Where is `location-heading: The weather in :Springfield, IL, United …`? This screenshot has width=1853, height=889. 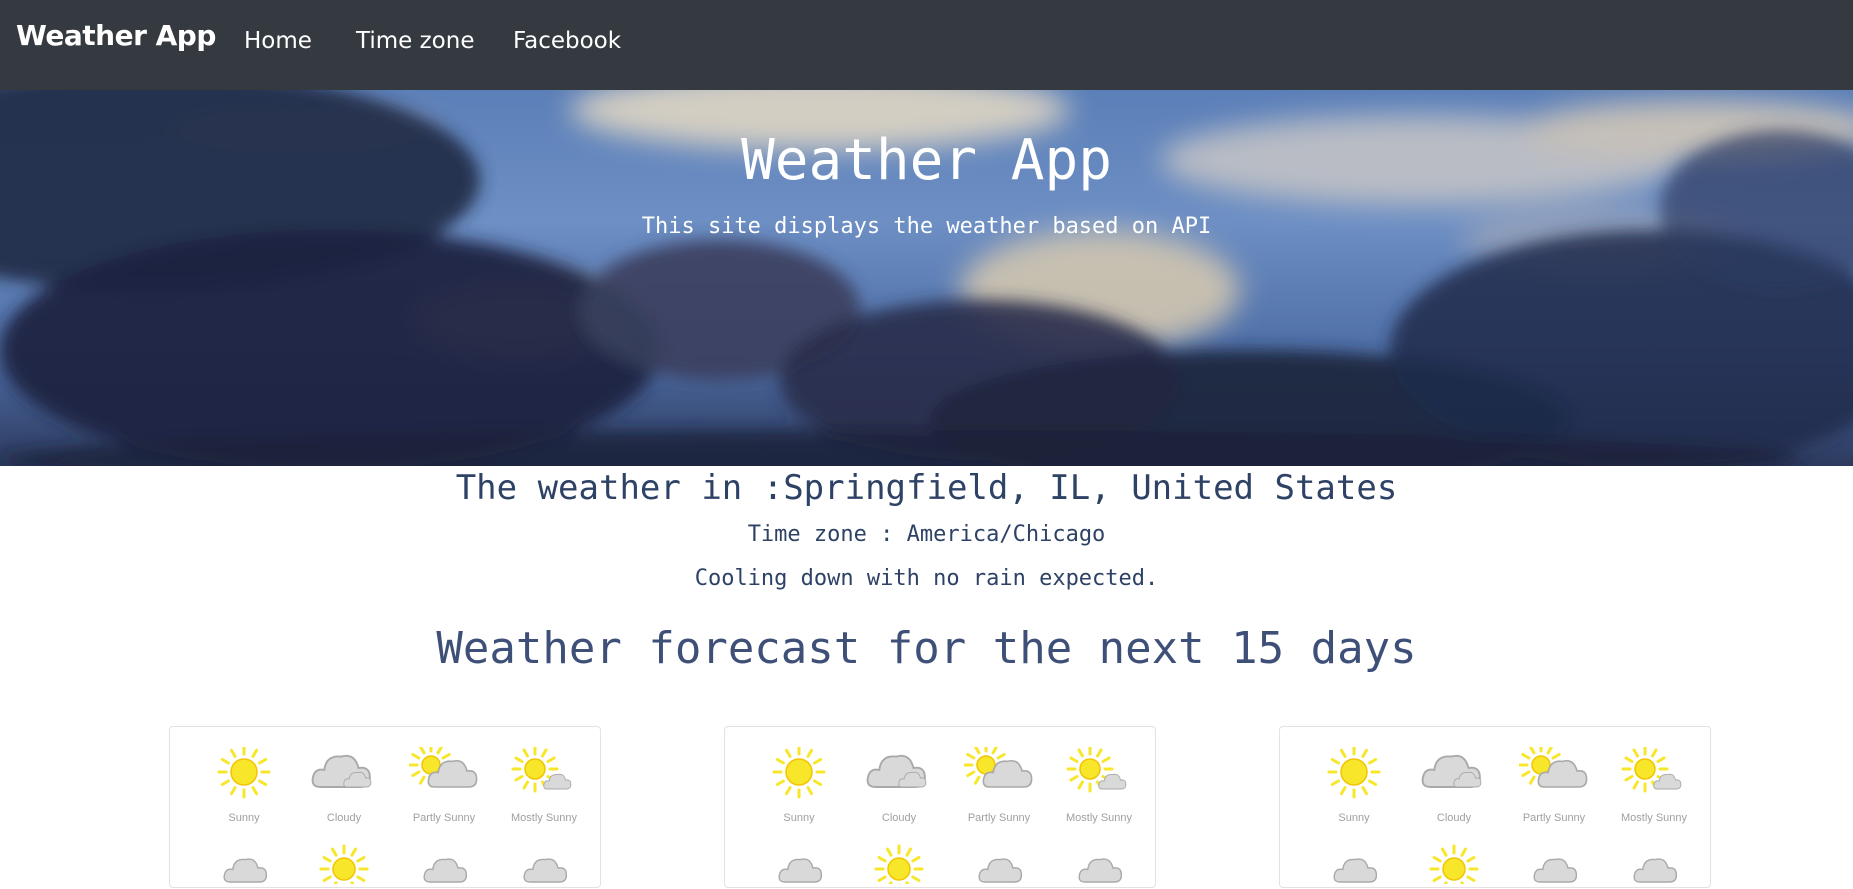 location-heading: The weather in :Springfield, IL, United … is located at coordinates (926, 488).